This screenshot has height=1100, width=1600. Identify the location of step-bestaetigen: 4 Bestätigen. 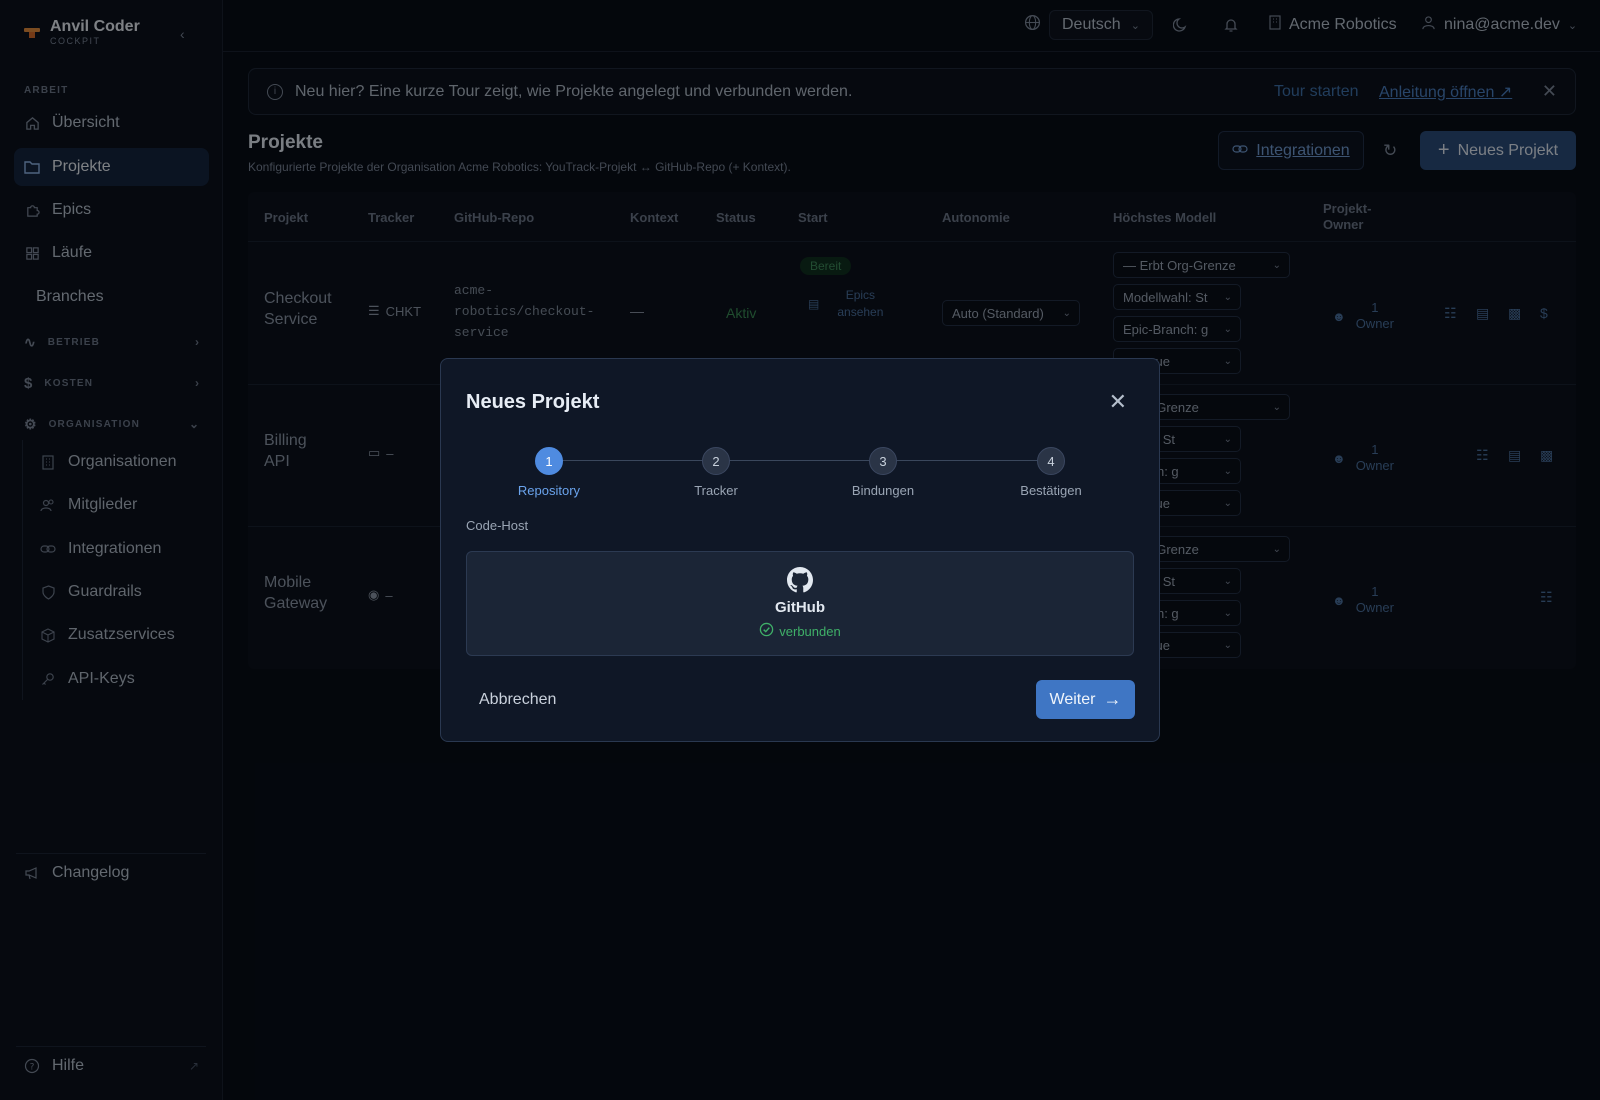
(1051, 472).